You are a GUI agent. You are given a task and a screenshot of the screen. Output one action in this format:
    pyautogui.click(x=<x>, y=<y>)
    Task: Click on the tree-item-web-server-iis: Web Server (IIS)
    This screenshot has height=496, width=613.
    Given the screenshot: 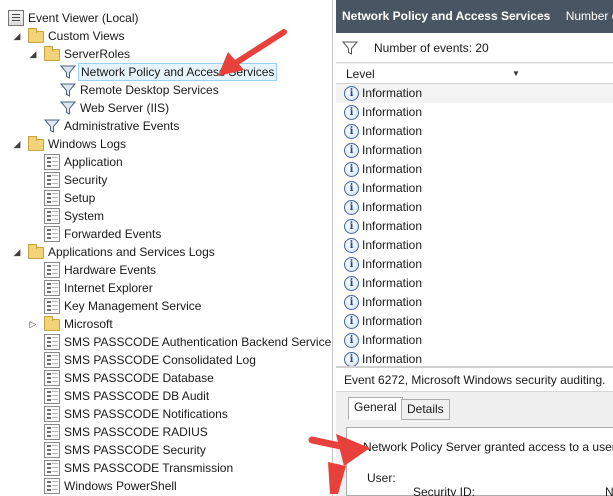 What is the action you would take?
    pyautogui.click(x=166, y=108)
    